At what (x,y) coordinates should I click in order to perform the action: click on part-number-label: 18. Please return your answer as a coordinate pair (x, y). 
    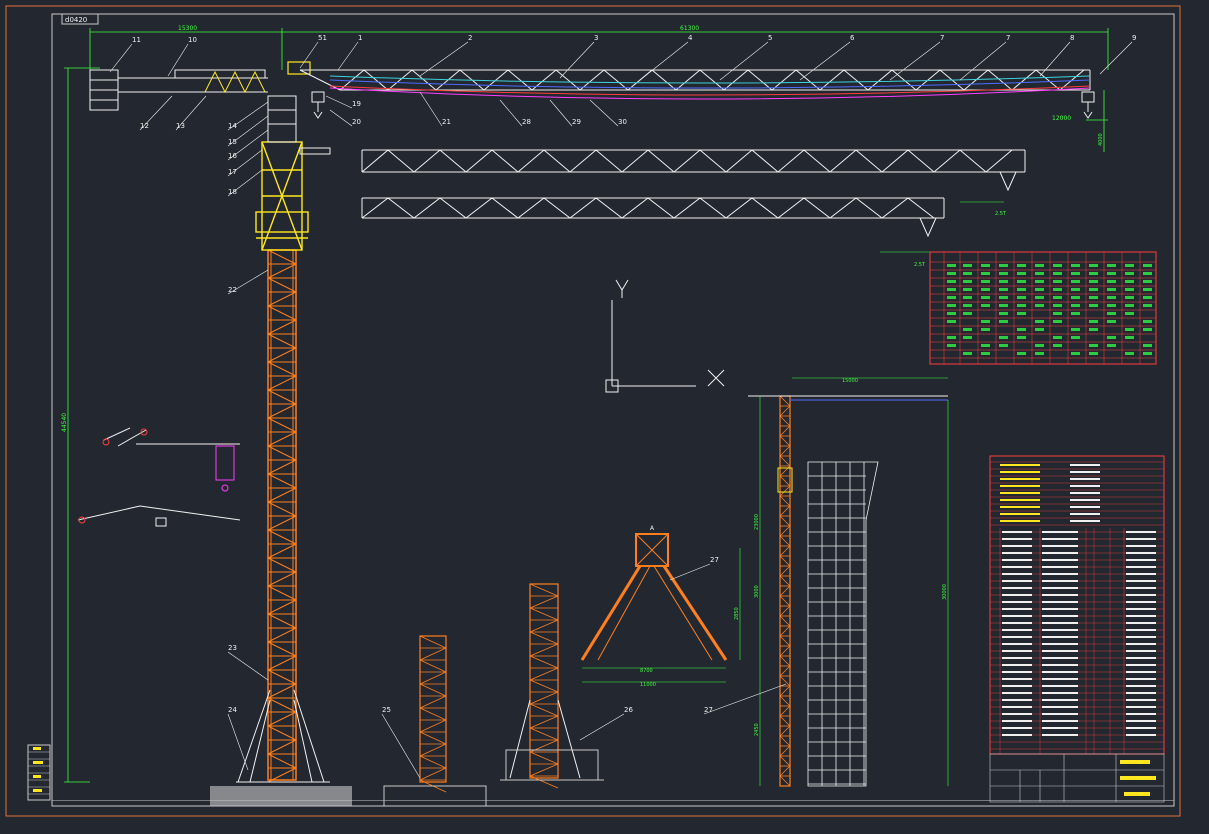
    Looking at the image, I should click on (232, 192).